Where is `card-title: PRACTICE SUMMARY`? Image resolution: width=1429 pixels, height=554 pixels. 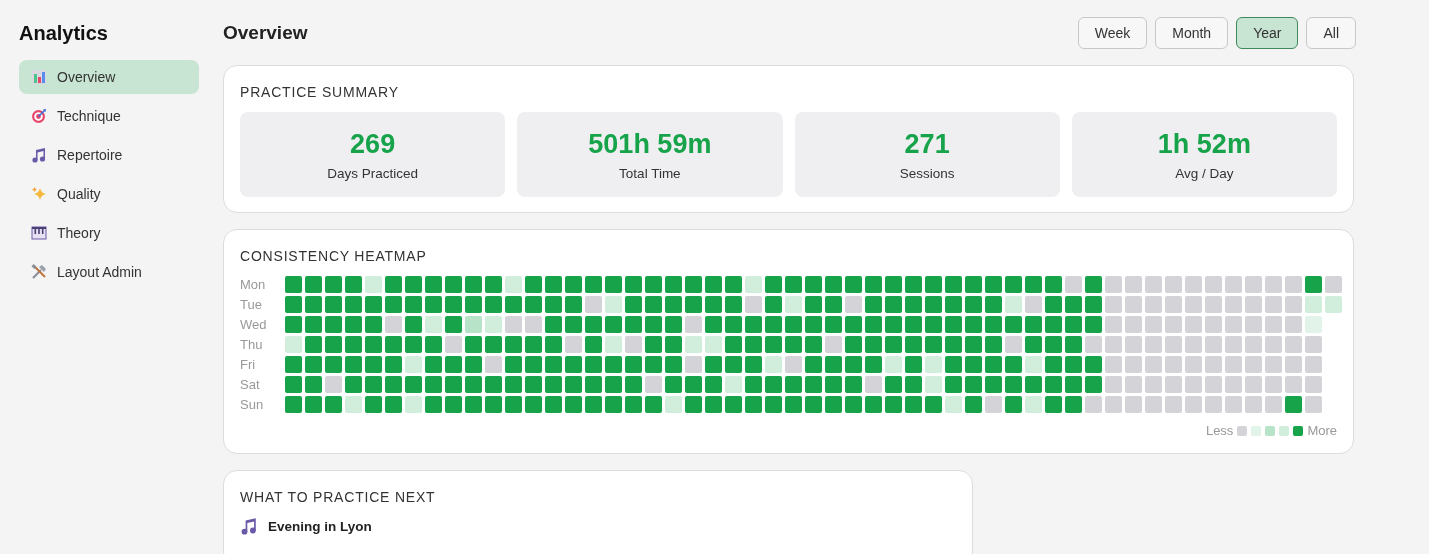
card-title: PRACTICE SUMMARY is located at coordinates (320, 92).